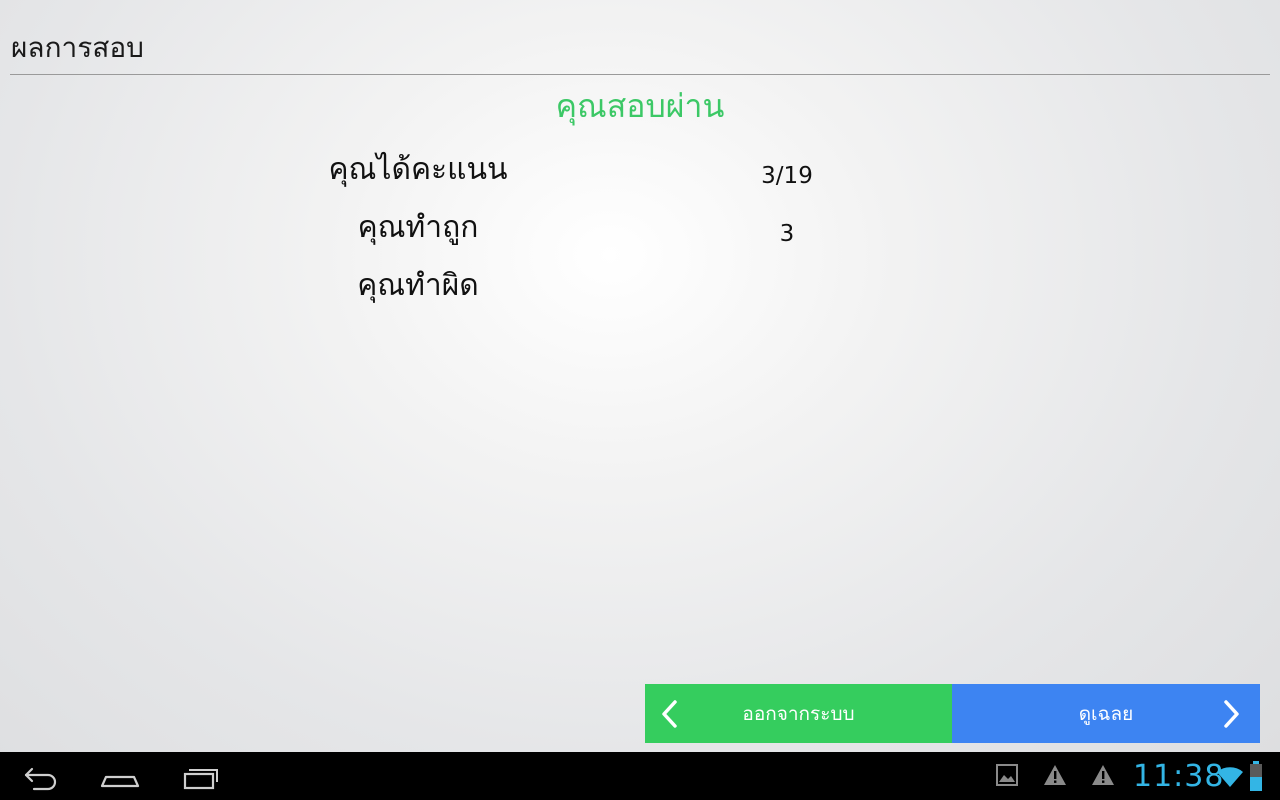 The height and width of the screenshot is (800, 1280). I want to click on exit-button-label: ออกจากระบบ, so click(798, 713).